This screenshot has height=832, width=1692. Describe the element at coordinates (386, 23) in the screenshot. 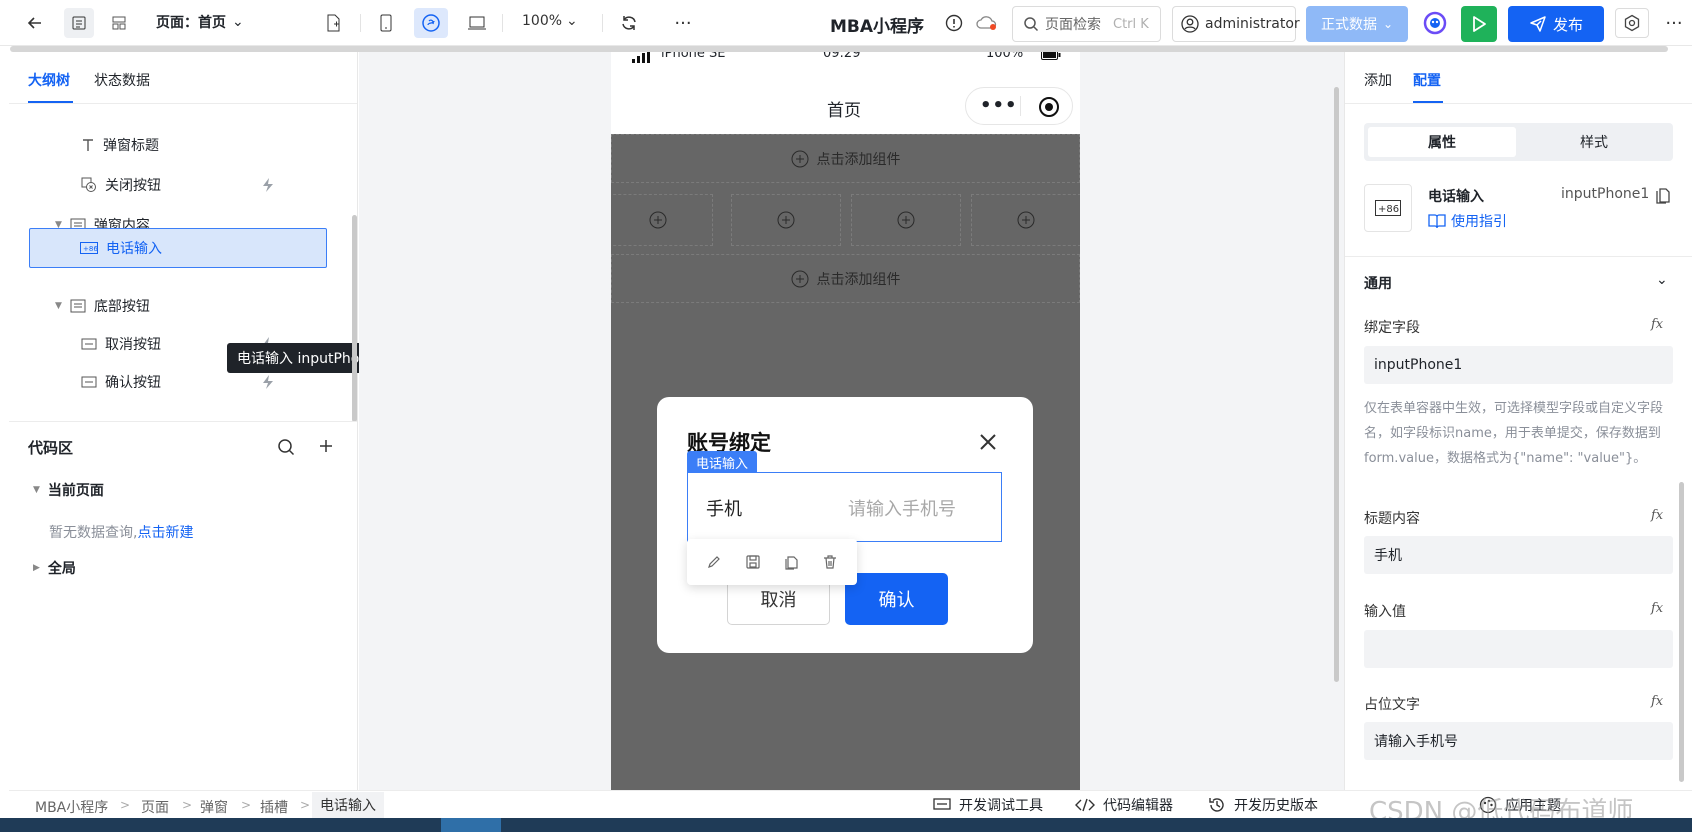

I see `mobile-view-icon` at that location.